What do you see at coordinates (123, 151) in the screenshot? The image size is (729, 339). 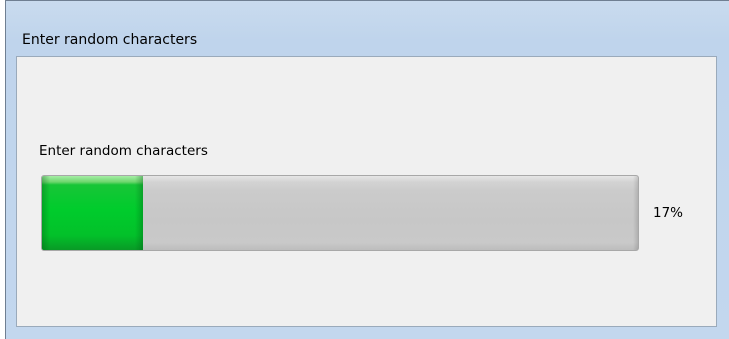 I see `progress-label: Enter random characters` at bounding box center [123, 151].